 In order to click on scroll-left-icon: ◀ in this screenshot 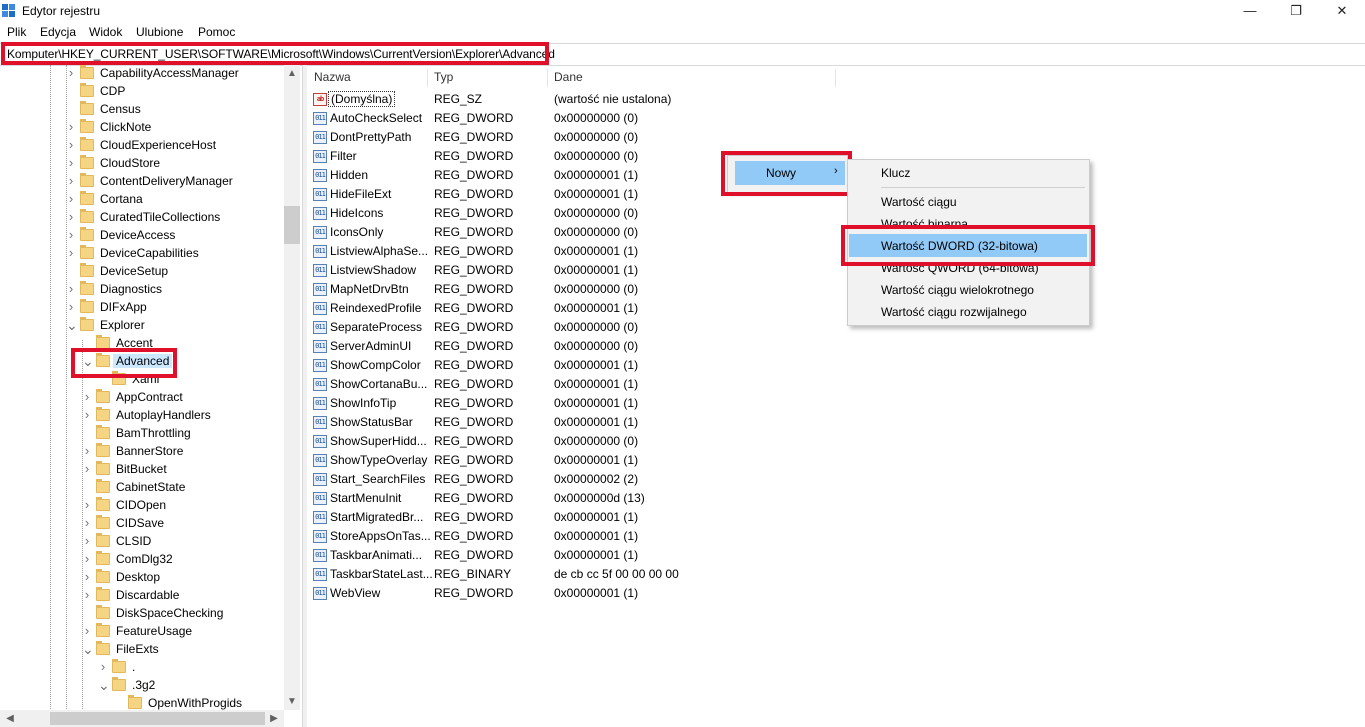, I will do `click(10, 718)`.